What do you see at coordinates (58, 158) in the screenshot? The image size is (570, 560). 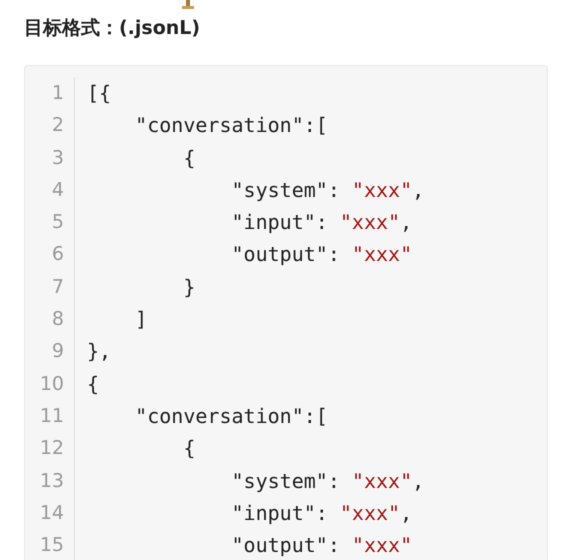 I see `line-number: 3` at bounding box center [58, 158].